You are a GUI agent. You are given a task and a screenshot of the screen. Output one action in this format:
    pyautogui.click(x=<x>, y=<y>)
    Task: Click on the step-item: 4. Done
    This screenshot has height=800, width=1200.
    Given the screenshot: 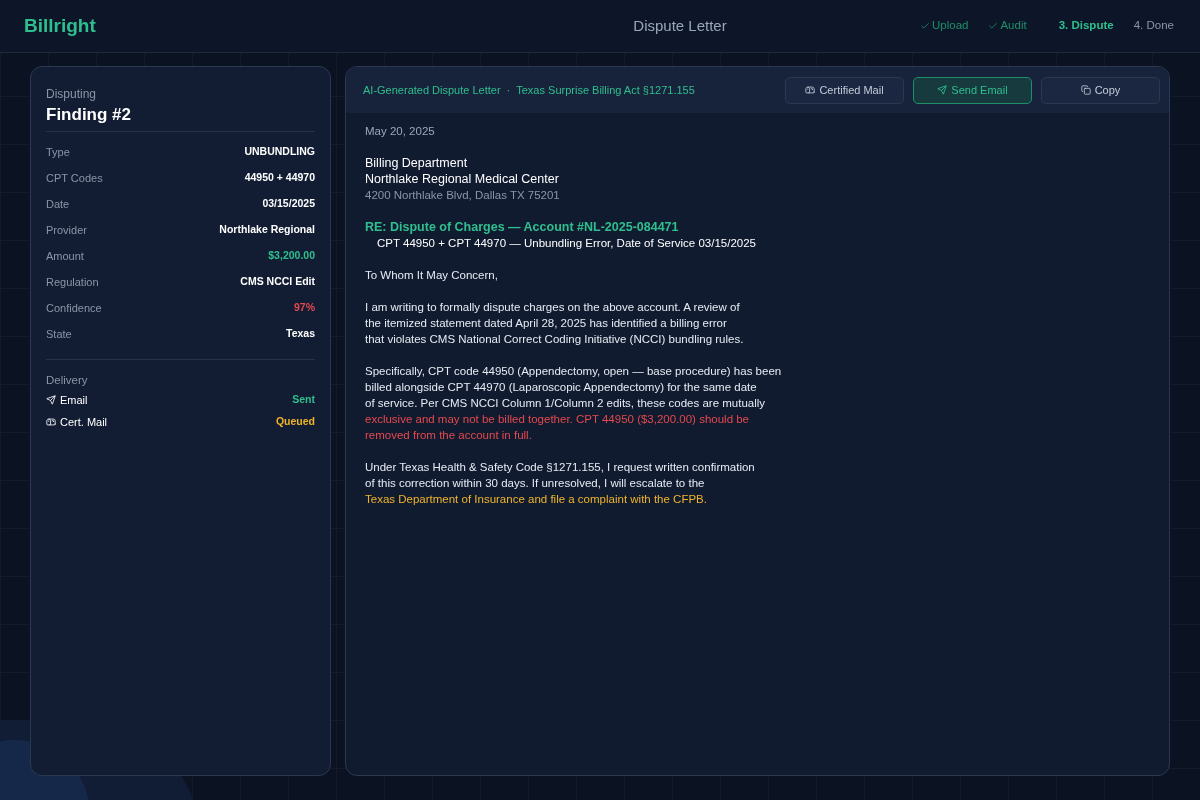 What is the action you would take?
    pyautogui.click(x=1153, y=26)
    